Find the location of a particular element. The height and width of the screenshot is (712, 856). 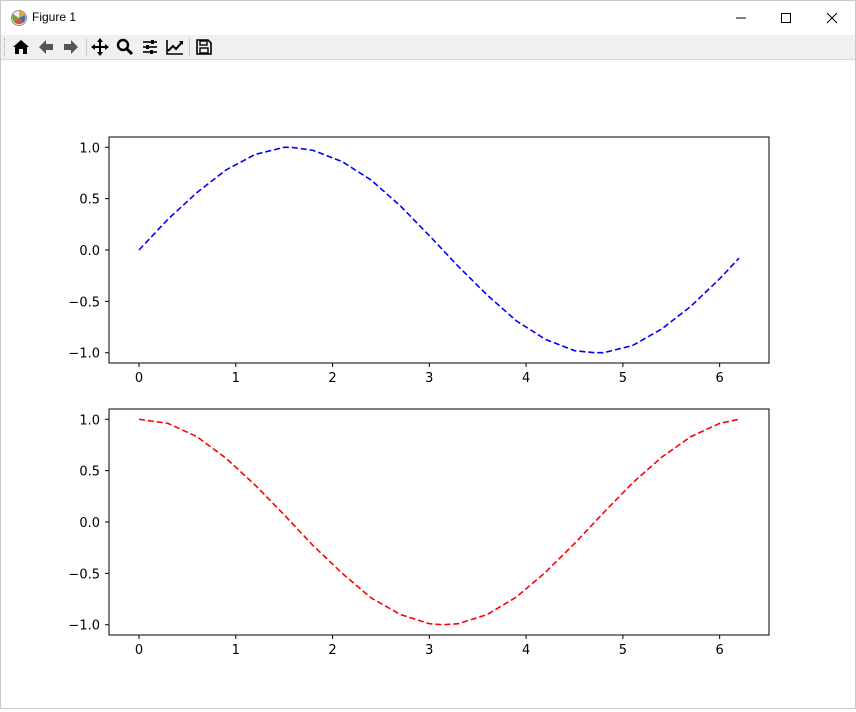

move-icon is located at coordinates (100, 47).